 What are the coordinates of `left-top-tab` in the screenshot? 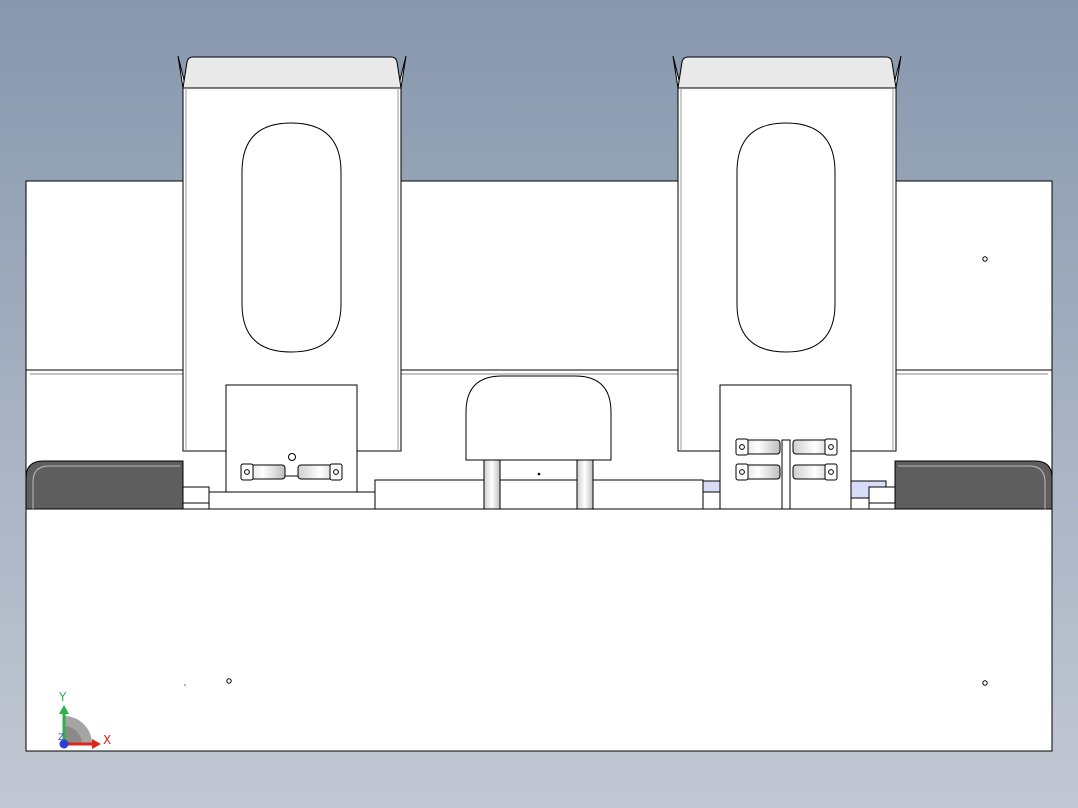 It's located at (292, 72).